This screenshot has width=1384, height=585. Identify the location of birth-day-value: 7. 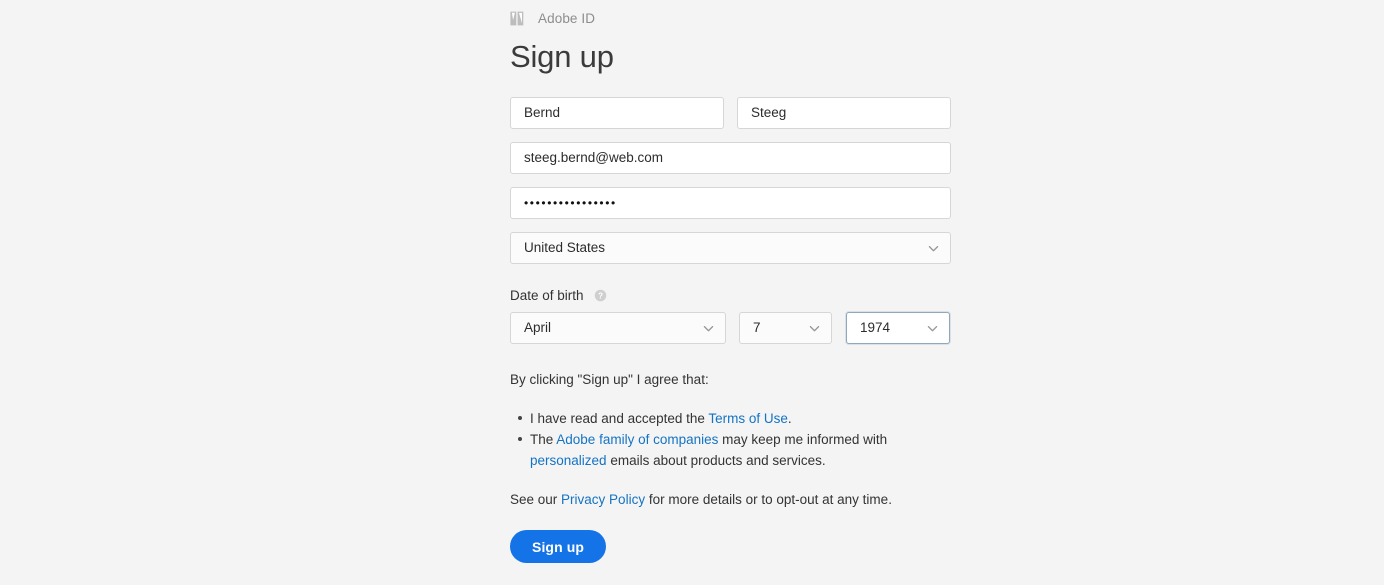
(757, 328).